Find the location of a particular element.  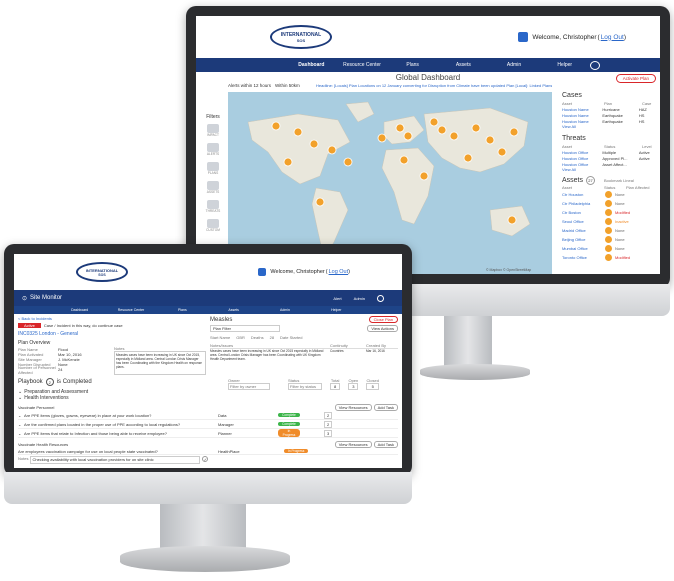

filter-impact: IMPACT is located at coordinates (213, 130).